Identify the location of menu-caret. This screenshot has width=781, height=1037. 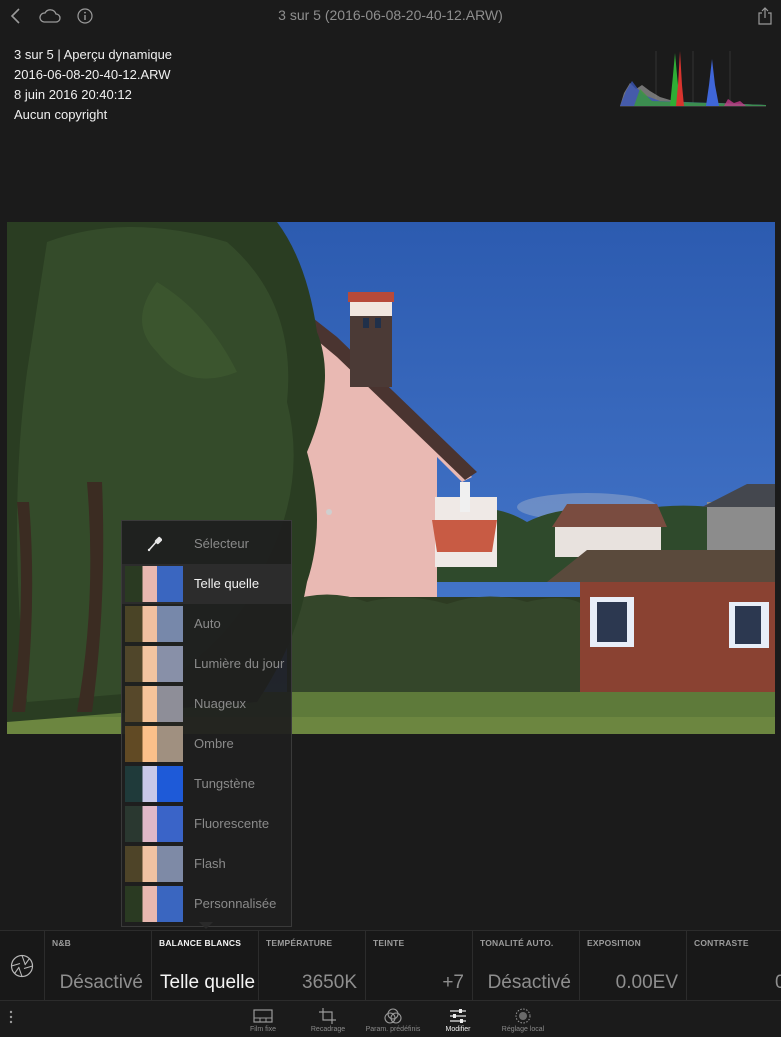
(206, 925).